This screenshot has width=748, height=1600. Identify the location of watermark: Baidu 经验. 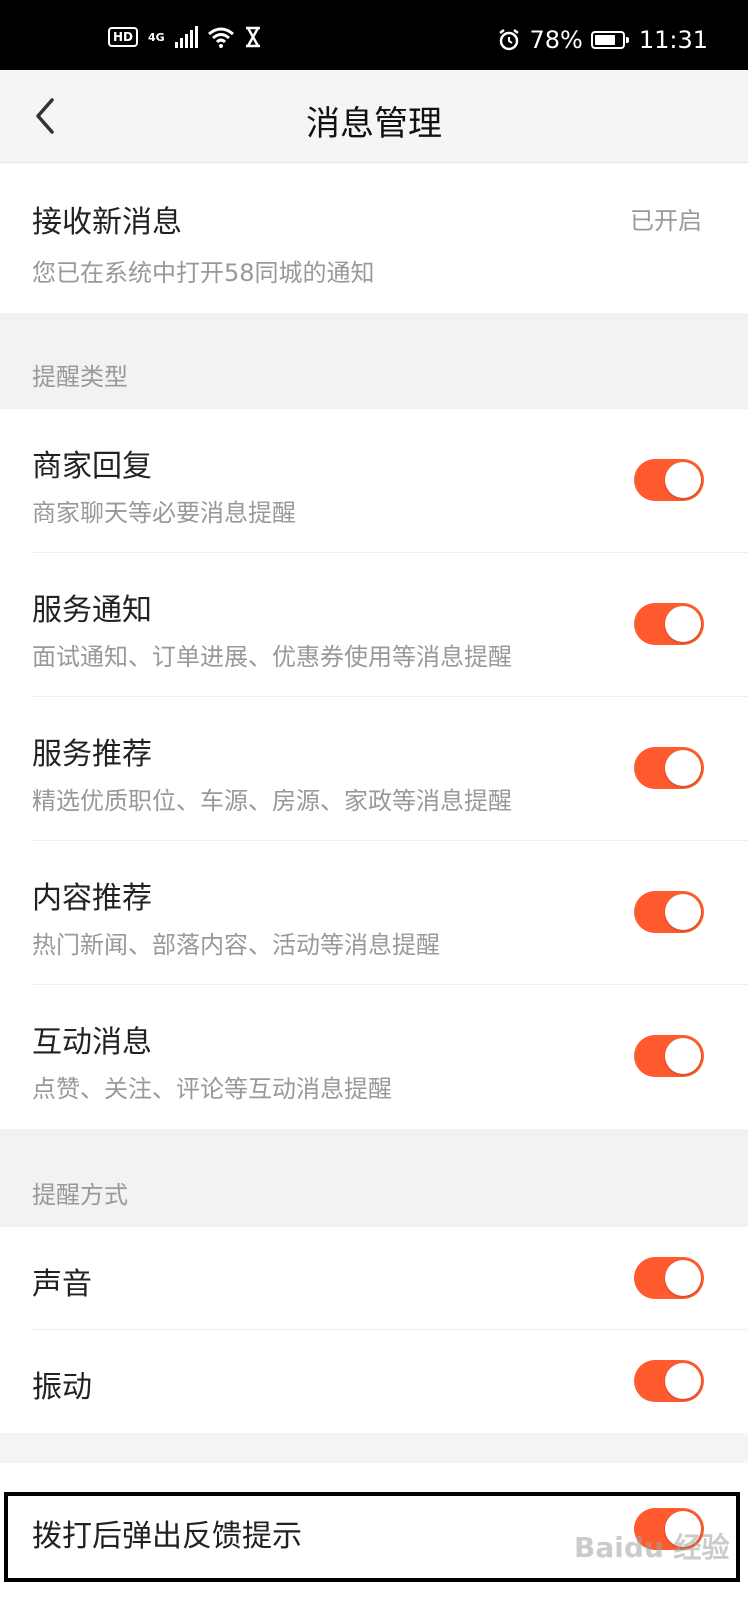
(652, 1547).